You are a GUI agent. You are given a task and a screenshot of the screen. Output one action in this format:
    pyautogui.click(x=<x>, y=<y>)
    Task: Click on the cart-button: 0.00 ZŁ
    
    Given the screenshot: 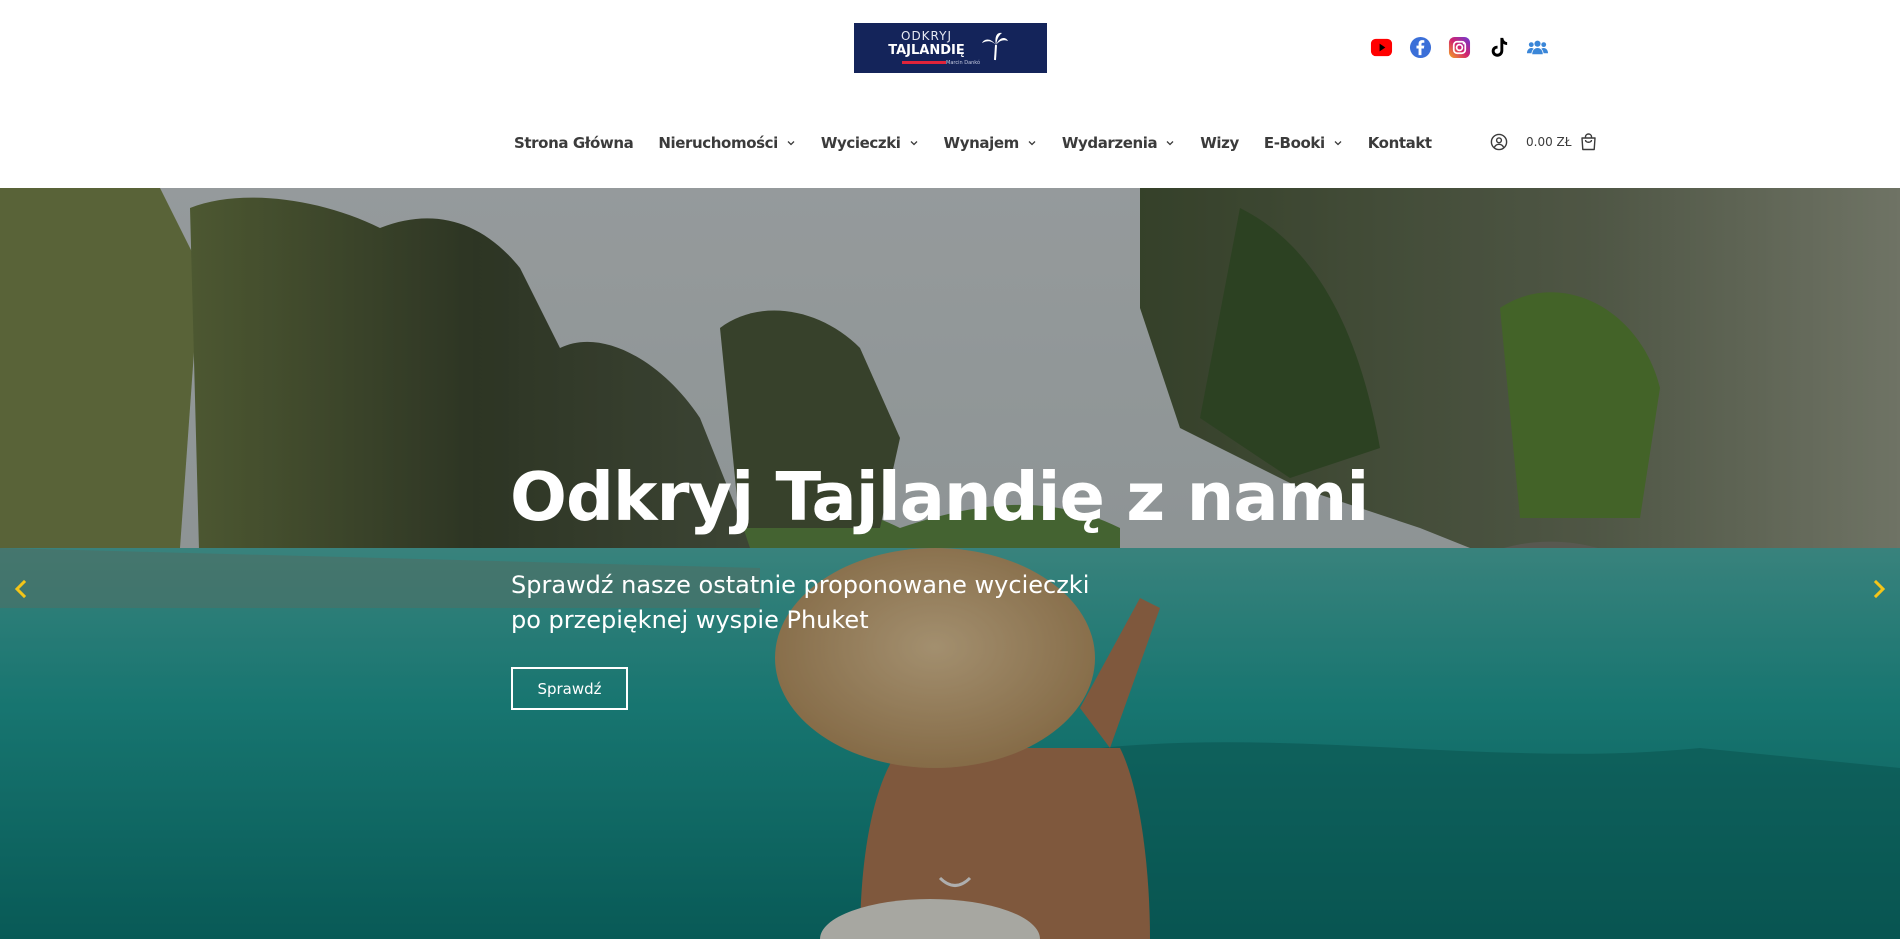 What is the action you would take?
    pyautogui.click(x=1561, y=142)
    